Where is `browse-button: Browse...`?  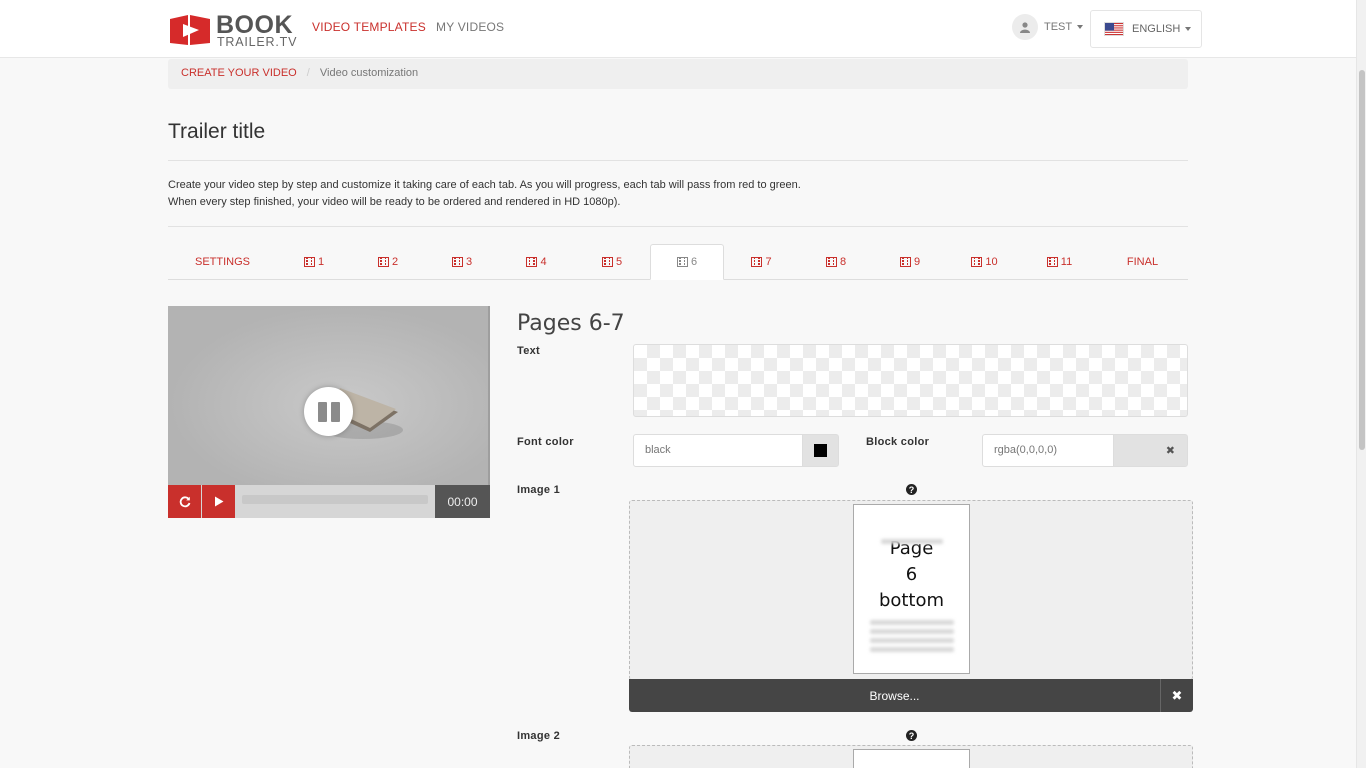 browse-button: Browse... is located at coordinates (894, 695).